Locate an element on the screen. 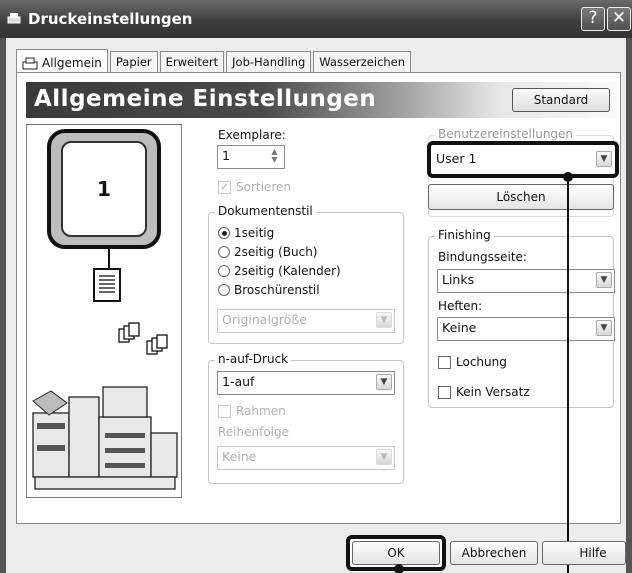 The image size is (632, 573). document-icon is located at coordinates (107, 285).